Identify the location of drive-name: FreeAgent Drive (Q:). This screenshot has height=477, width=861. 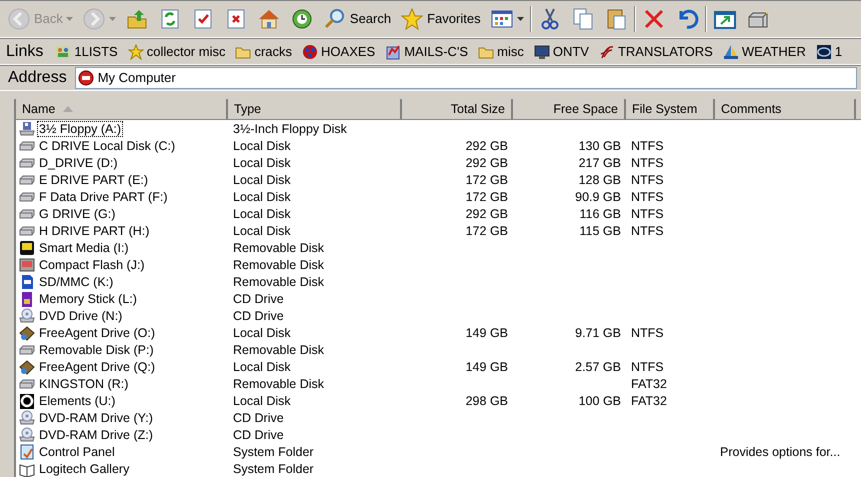
(97, 367).